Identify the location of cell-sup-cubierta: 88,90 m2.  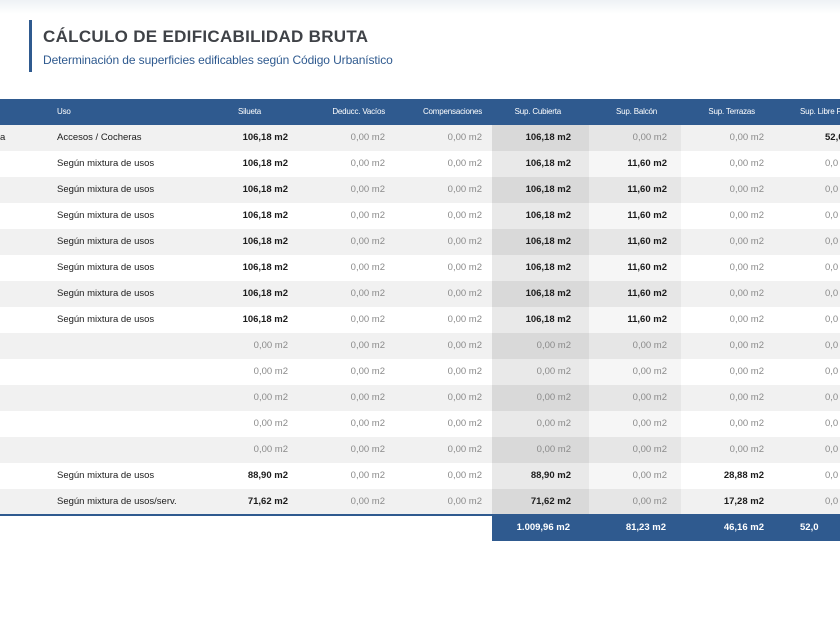
(550, 475).